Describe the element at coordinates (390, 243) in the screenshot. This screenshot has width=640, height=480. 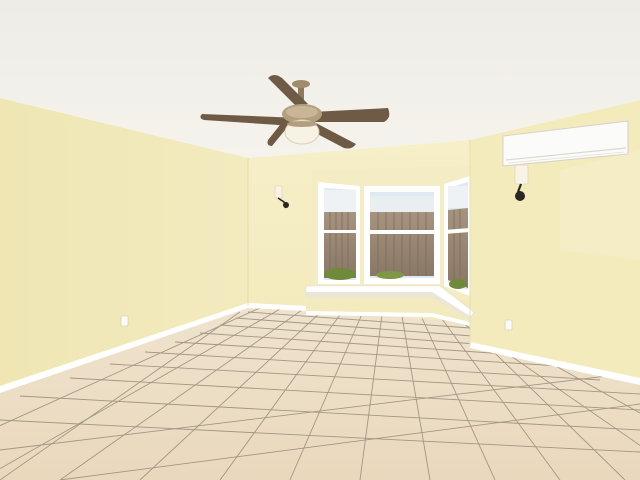
I see `bay-window` at that location.